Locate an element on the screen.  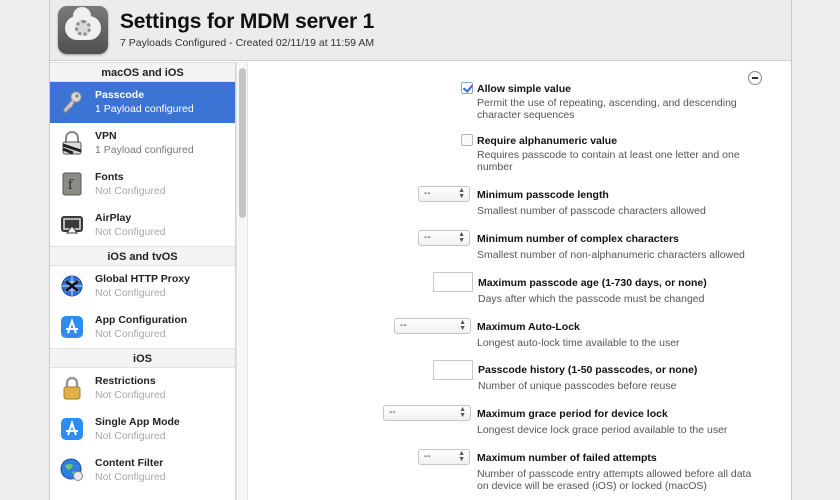
min-complex-chars-label: Minimum number of complex characters is located at coordinates (578, 239).